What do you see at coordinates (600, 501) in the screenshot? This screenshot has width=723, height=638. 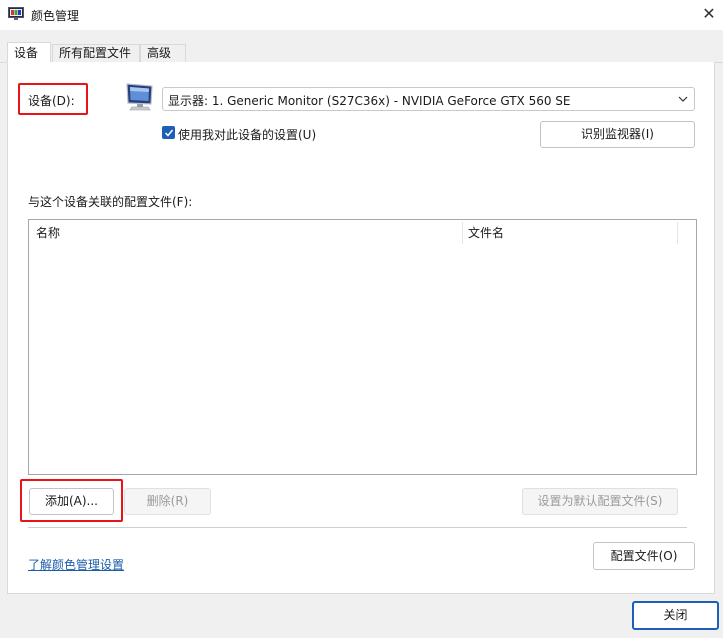 I see `set-default-profile-button: 设置为默认配置文件(S)` at bounding box center [600, 501].